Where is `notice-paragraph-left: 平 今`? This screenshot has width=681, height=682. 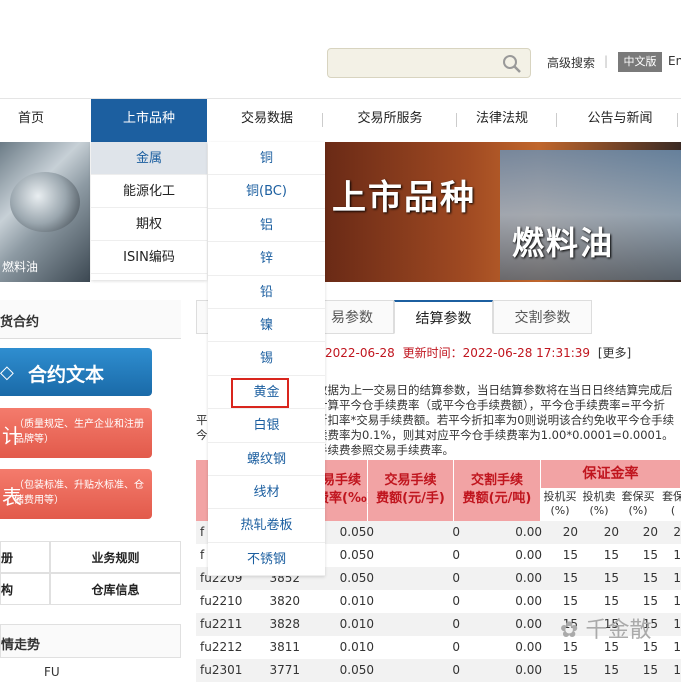 notice-paragraph-left: 平 今 is located at coordinates (202, 427).